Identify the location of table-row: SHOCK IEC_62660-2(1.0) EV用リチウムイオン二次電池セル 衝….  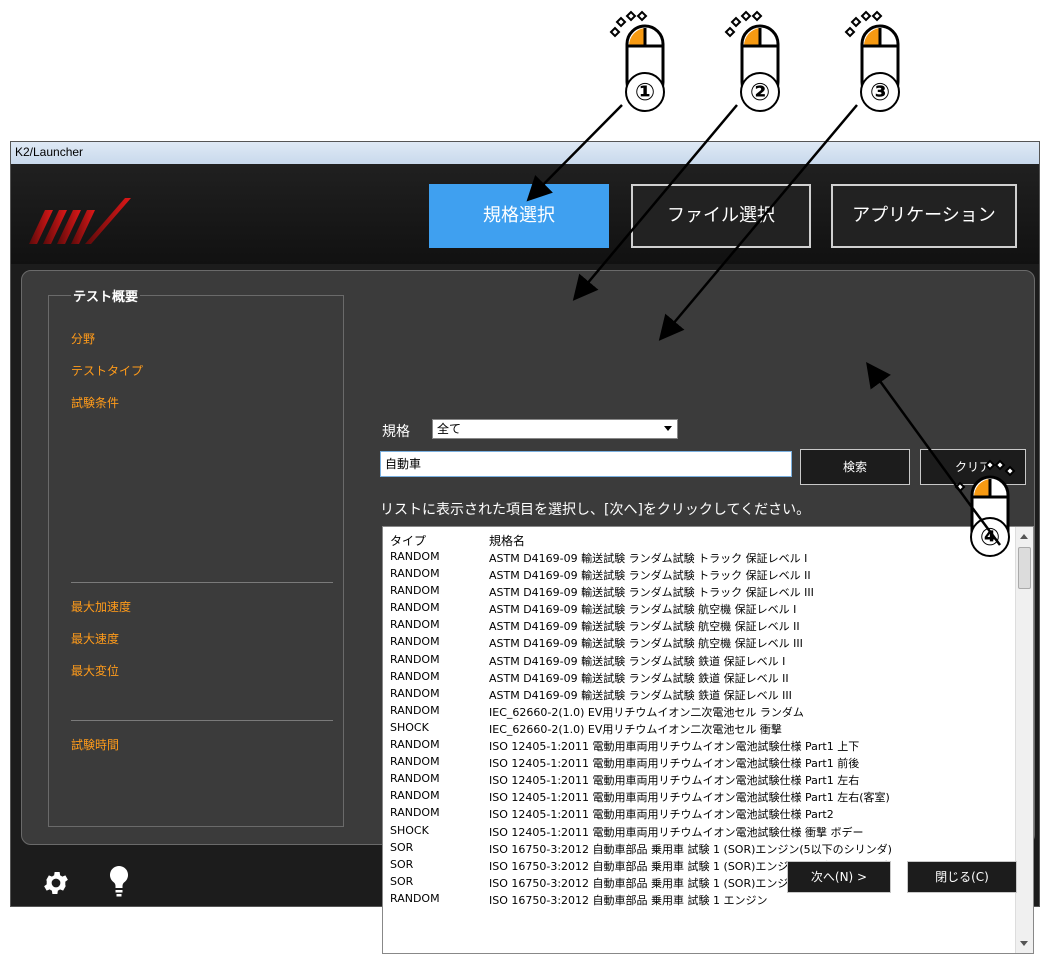
(698, 728).